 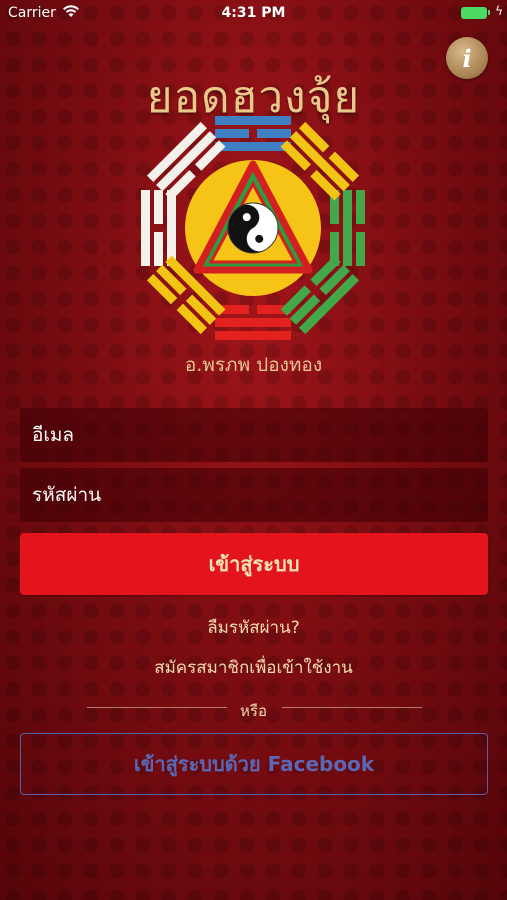 I want to click on status-bar: Carrier 4:31 PM ϟ, so click(x=253, y=14).